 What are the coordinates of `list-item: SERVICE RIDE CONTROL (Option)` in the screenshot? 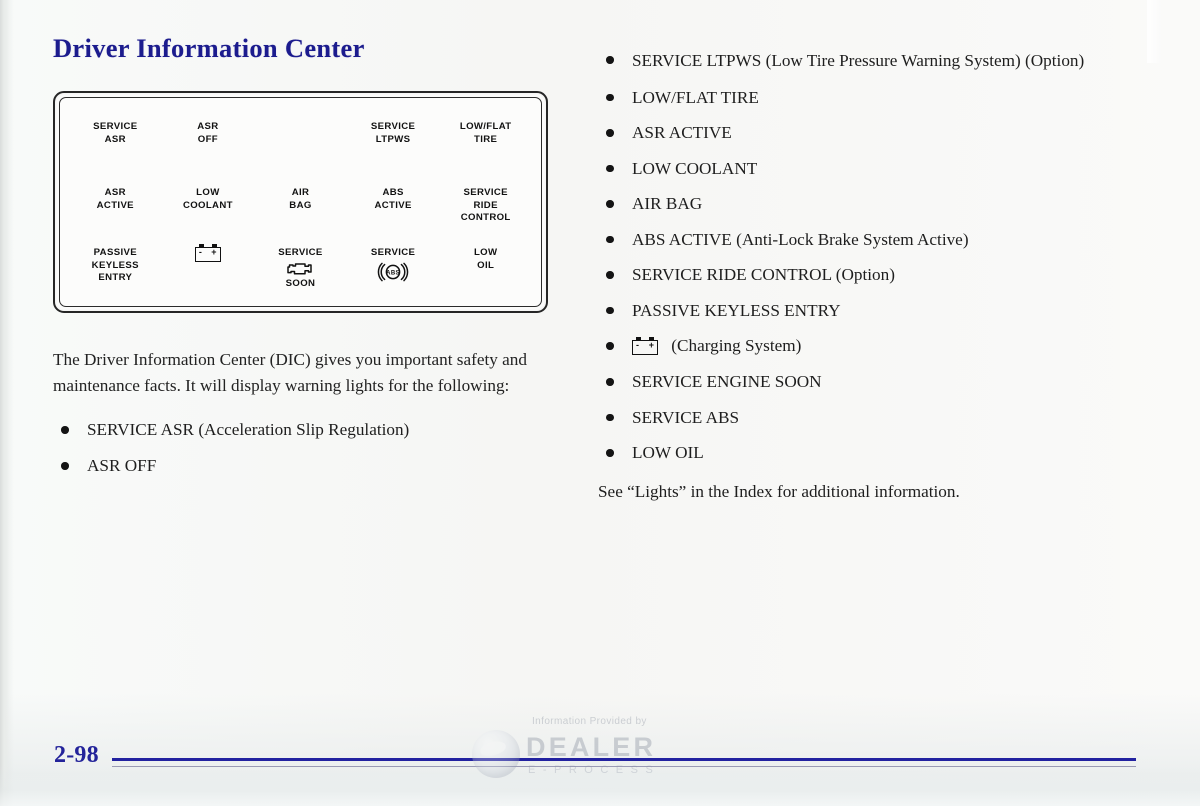 It's located at (848, 274).